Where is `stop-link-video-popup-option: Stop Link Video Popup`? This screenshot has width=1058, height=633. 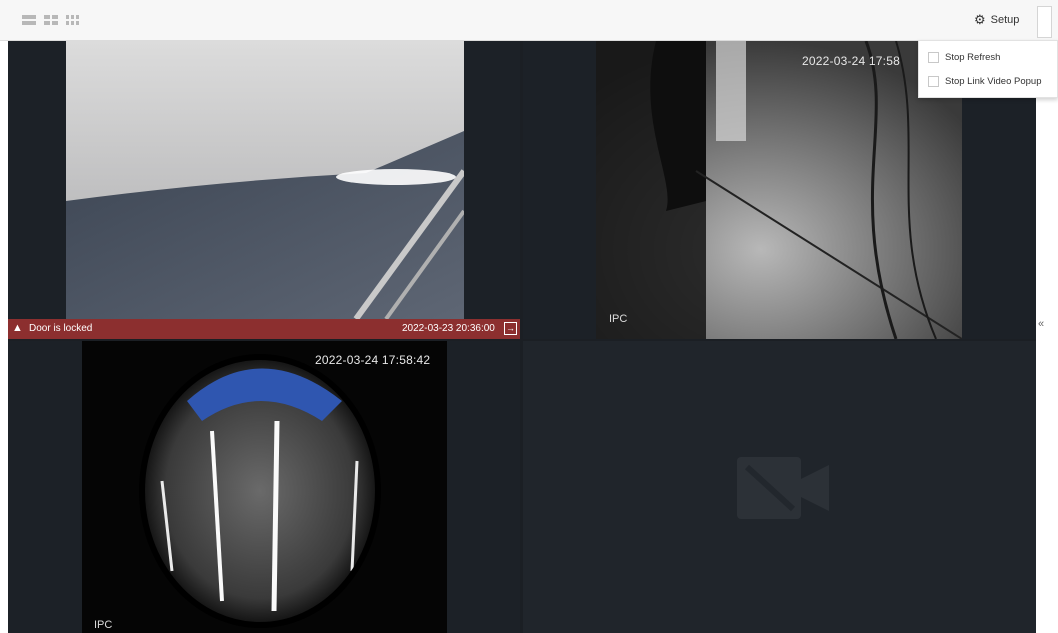 stop-link-video-popup-option: Stop Link Video Popup is located at coordinates (984, 81).